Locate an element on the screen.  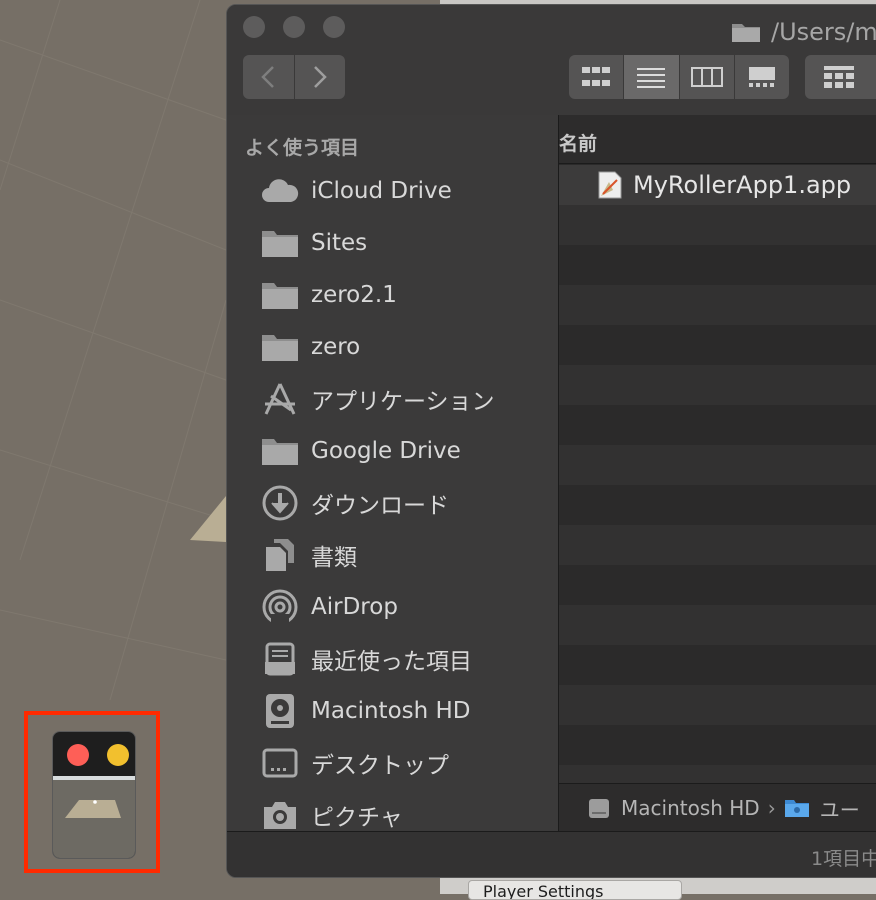
highlight-box is located at coordinates (92, 792).